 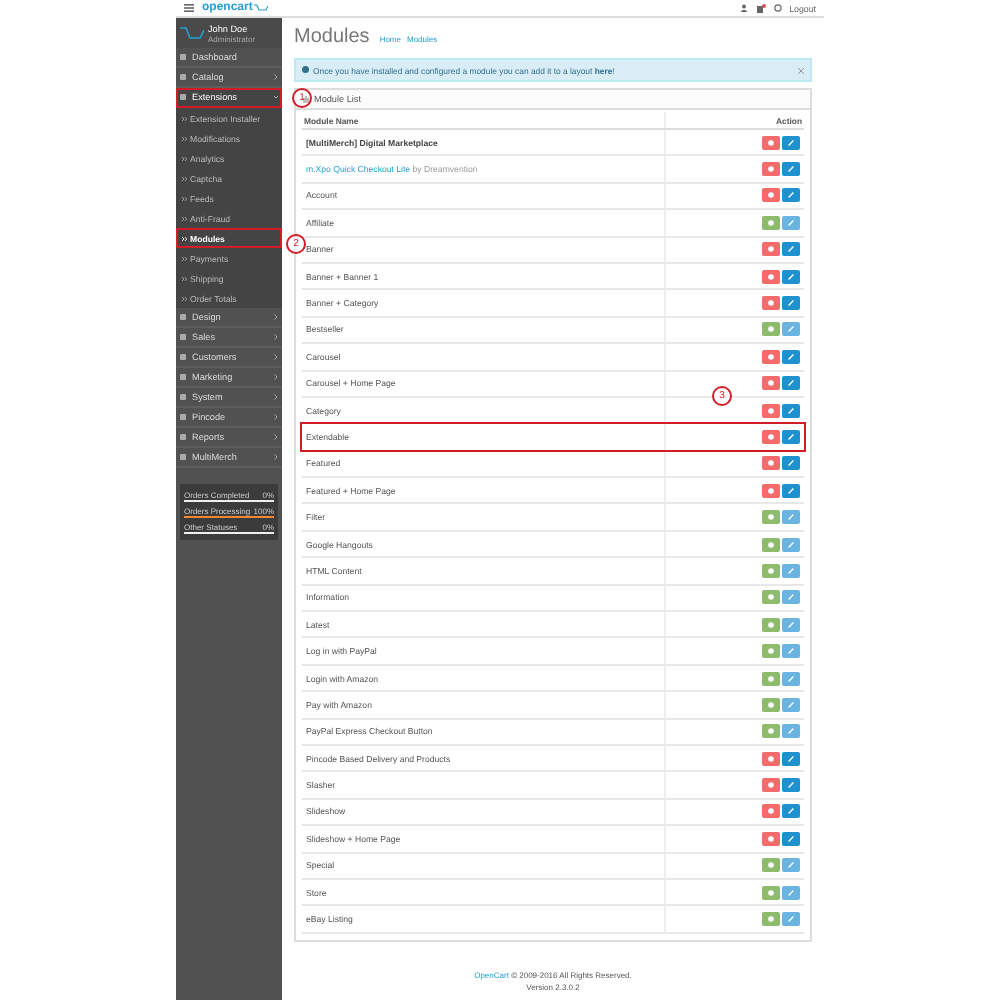 What do you see at coordinates (801, 70) in the screenshot?
I see `close-icon` at bounding box center [801, 70].